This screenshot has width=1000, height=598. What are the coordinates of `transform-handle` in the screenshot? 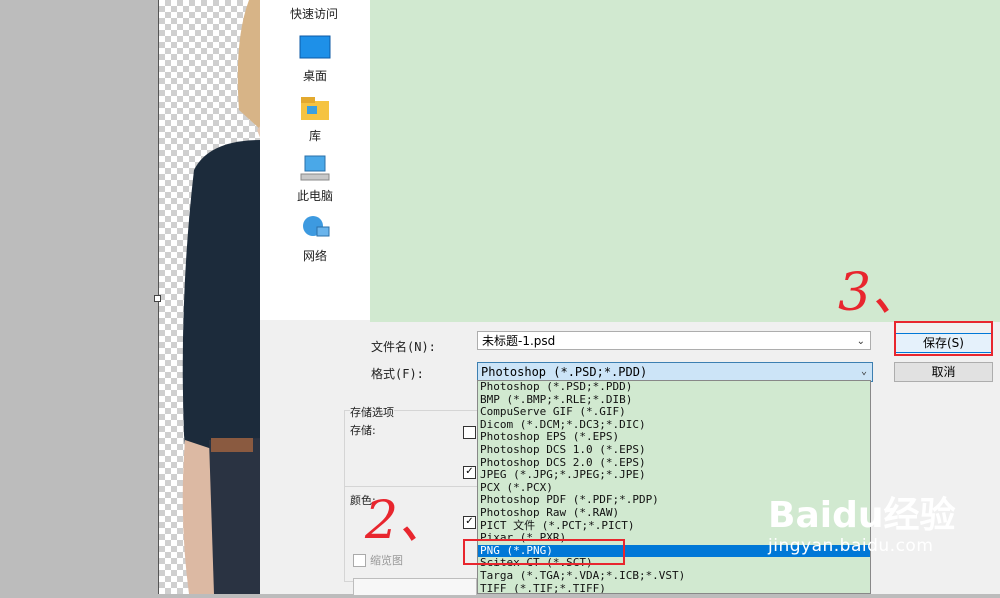 It's located at (157, 298).